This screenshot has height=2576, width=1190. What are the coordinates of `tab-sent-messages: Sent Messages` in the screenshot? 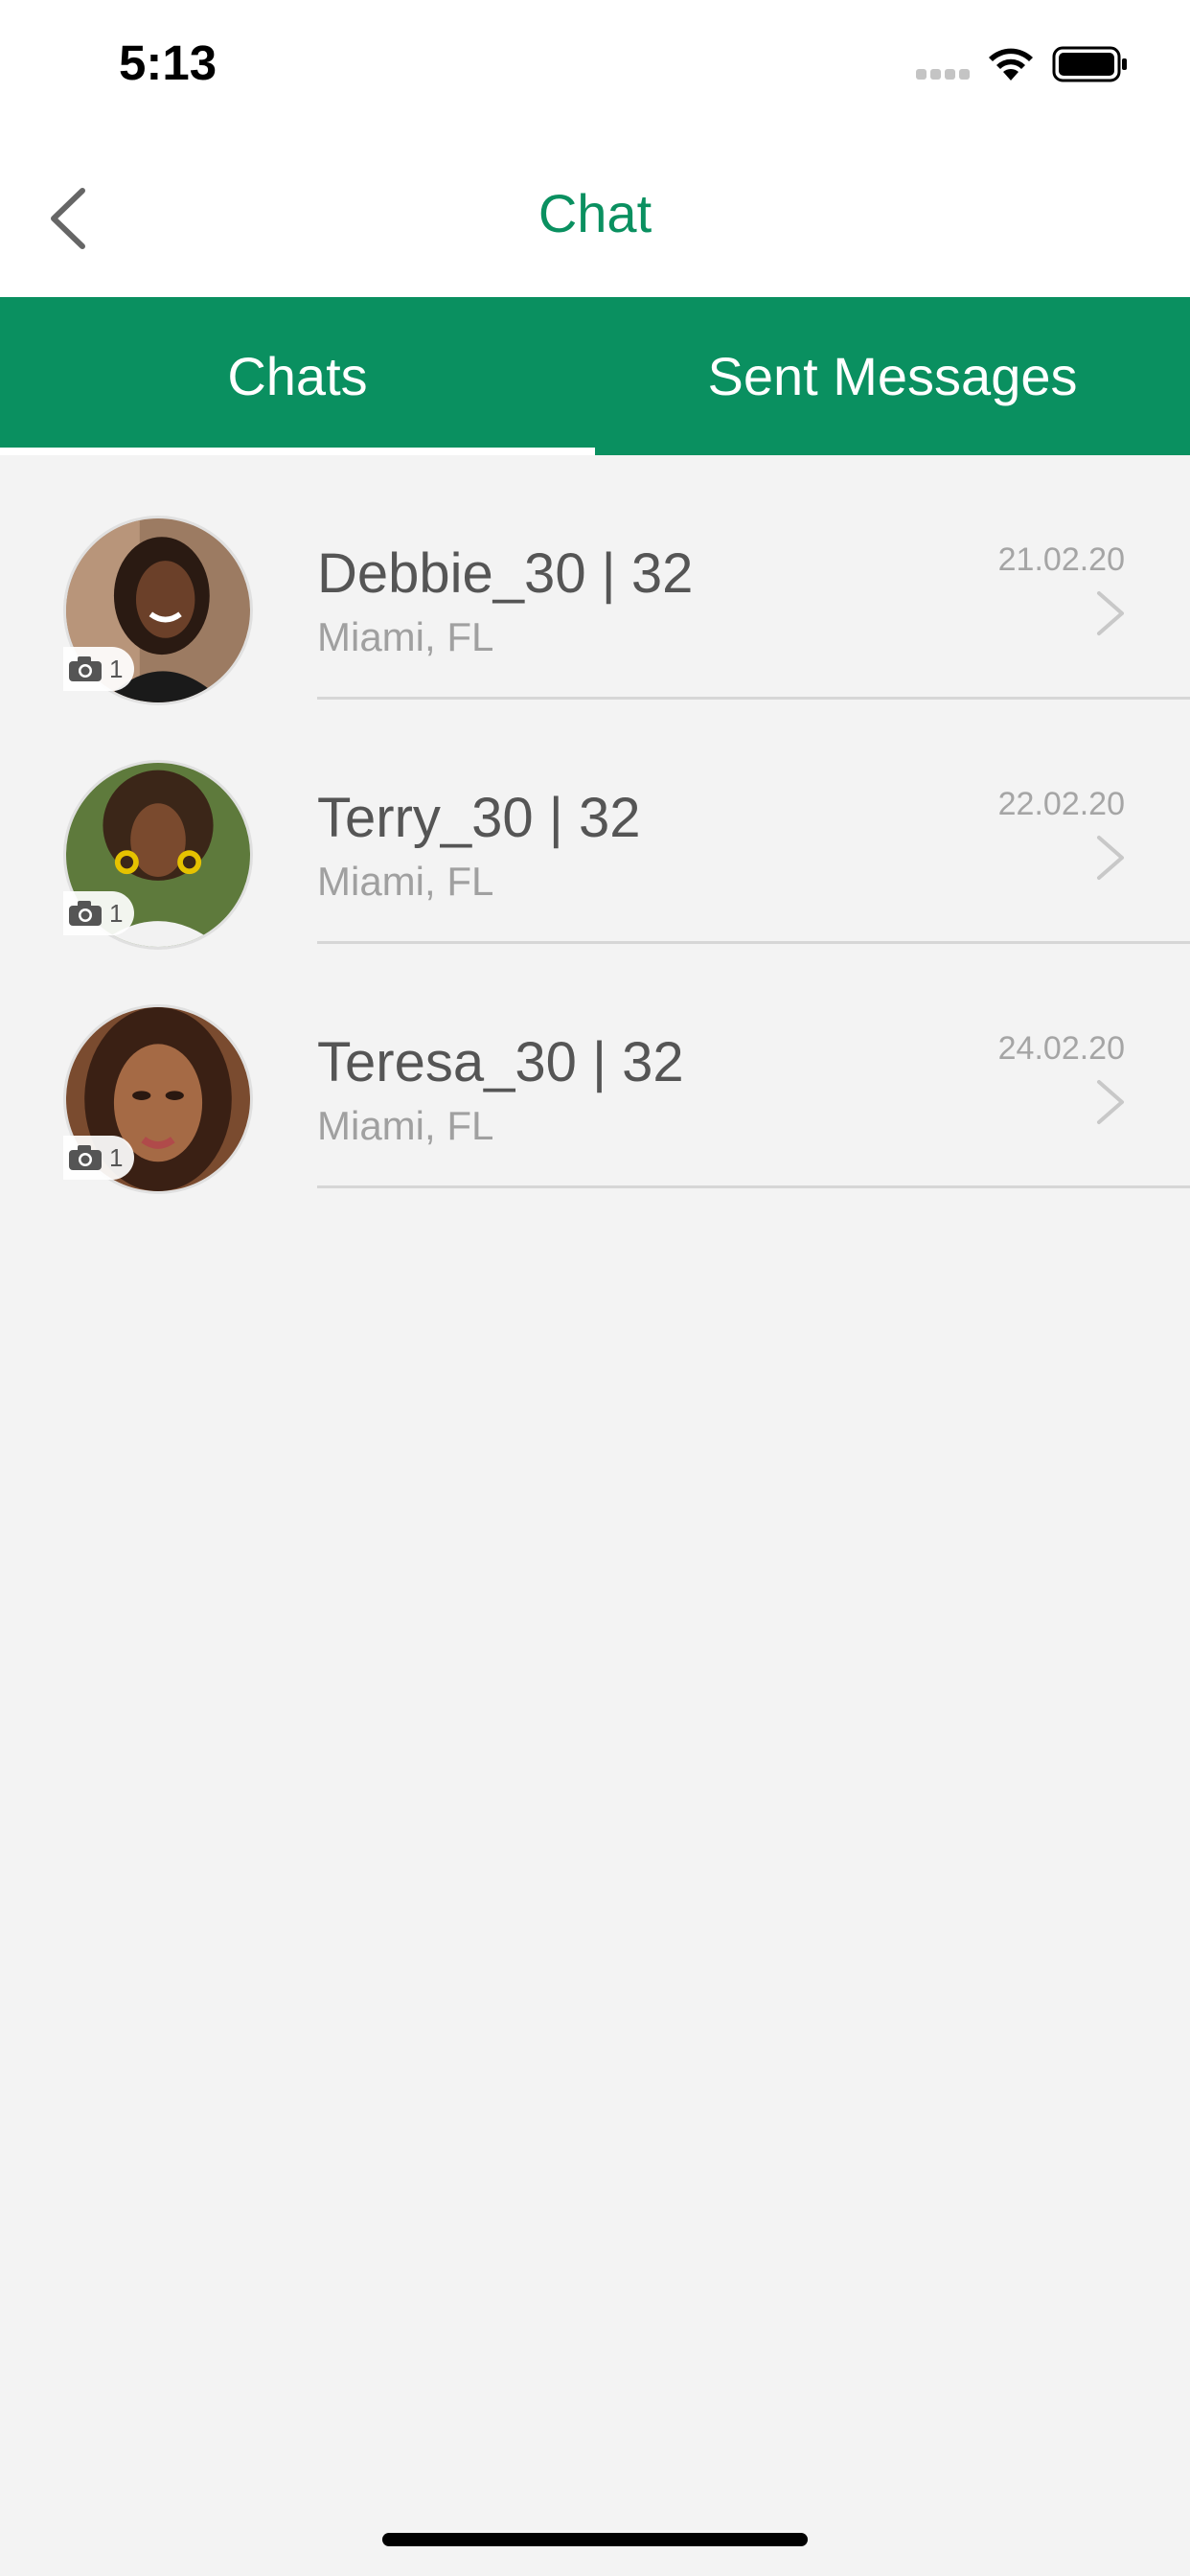 It's located at (893, 376).